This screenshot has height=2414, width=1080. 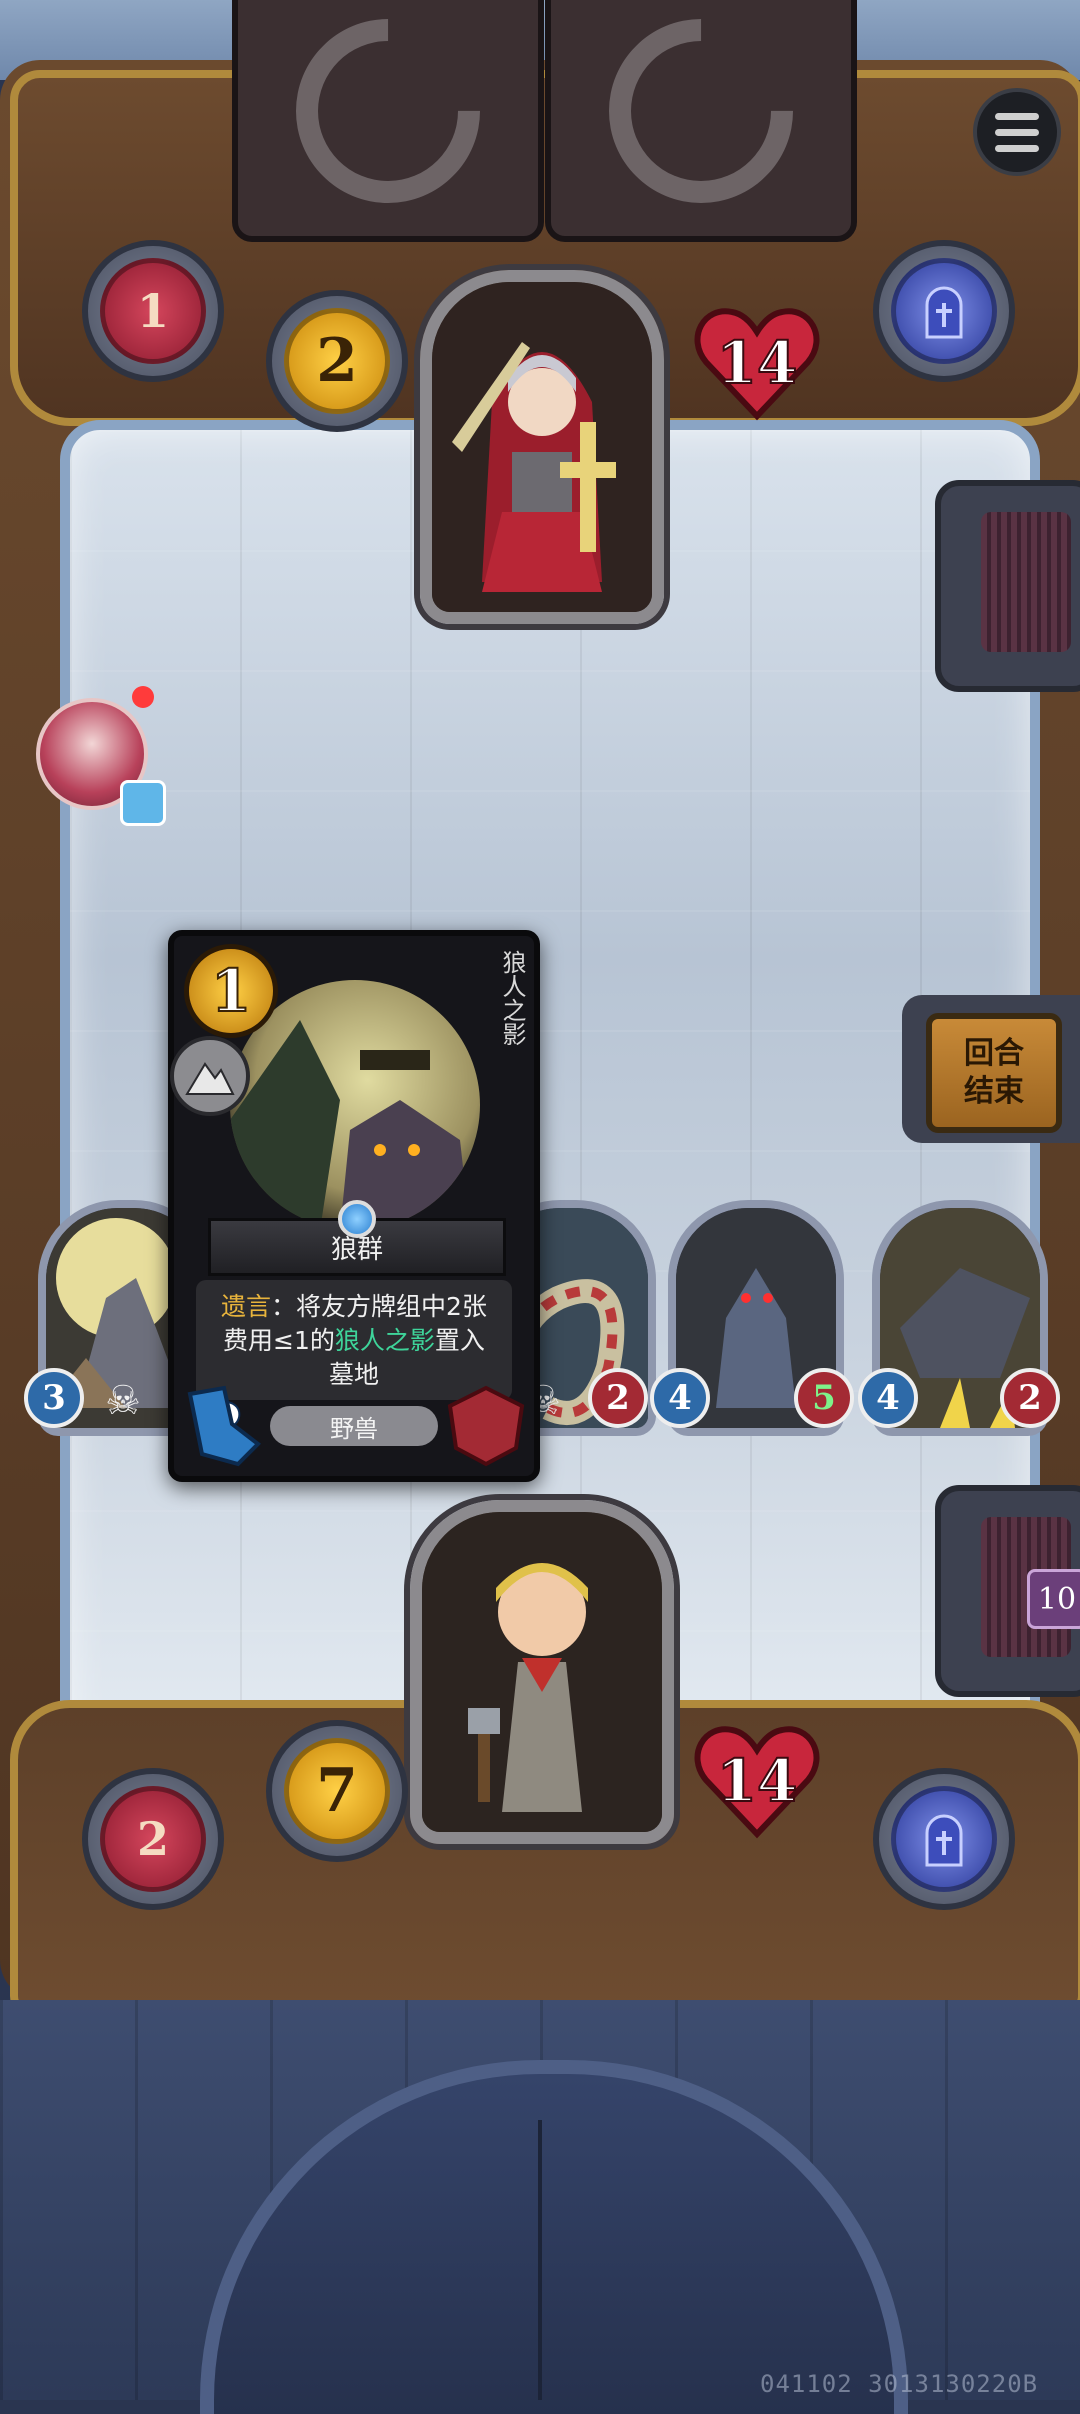 I want to click on opponent-hero-portrait, so click(x=542, y=447).